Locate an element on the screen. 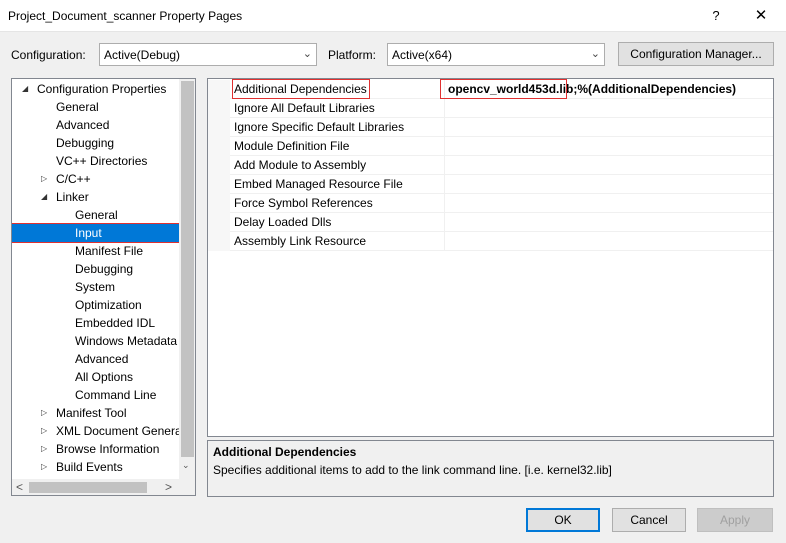 The height and width of the screenshot is (543, 786). configuration-label: Configuration: is located at coordinates (48, 55).